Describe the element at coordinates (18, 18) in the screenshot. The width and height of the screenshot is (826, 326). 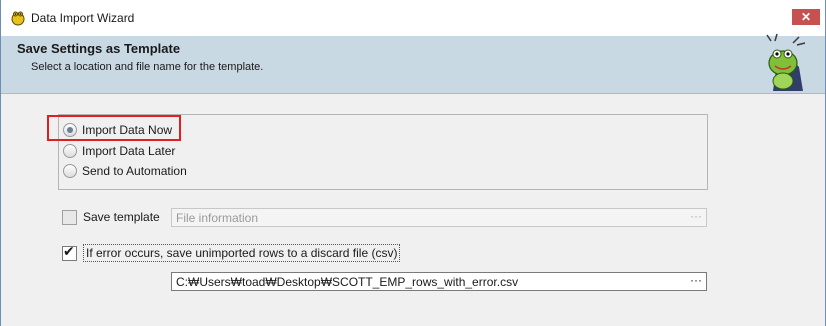
I see `toad-icon` at that location.